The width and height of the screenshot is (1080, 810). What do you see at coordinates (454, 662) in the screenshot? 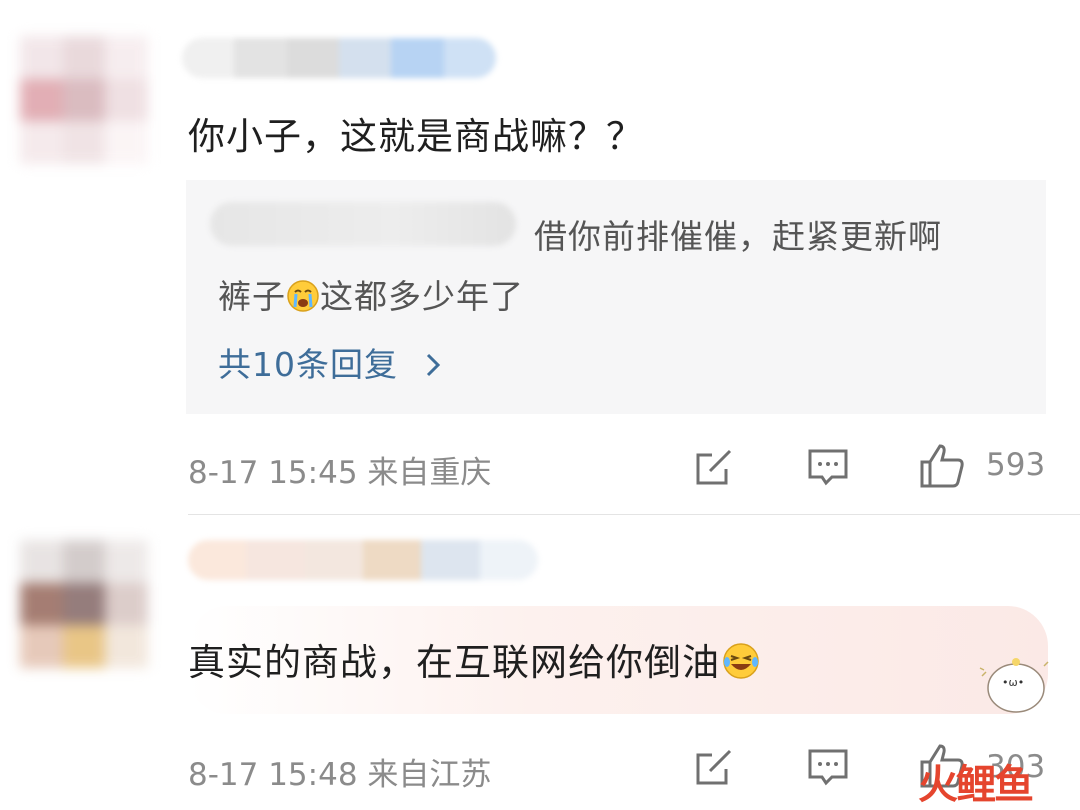
I see `comment-text-body: 真实的商战，在互联网给你倒油` at bounding box center [454, 662].